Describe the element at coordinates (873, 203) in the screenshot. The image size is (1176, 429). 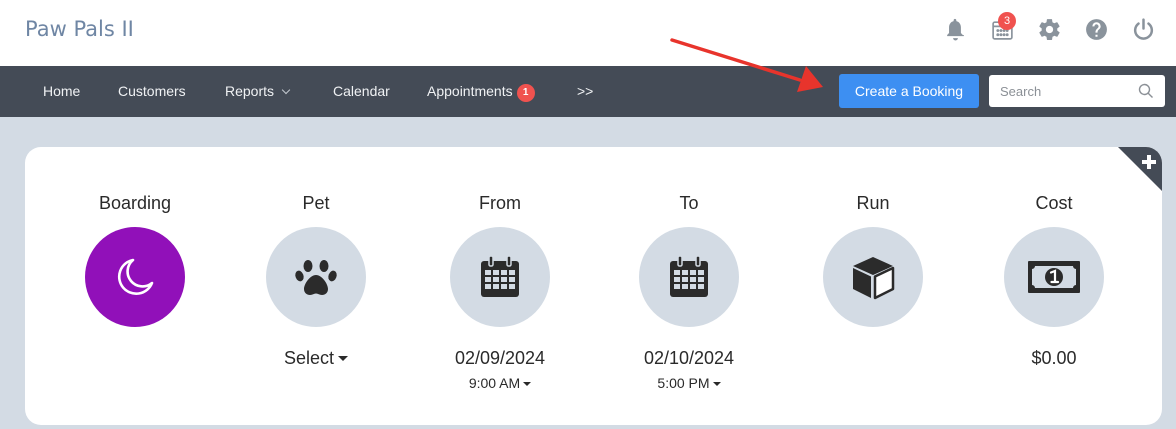
I see `run-label: Run` at that location.